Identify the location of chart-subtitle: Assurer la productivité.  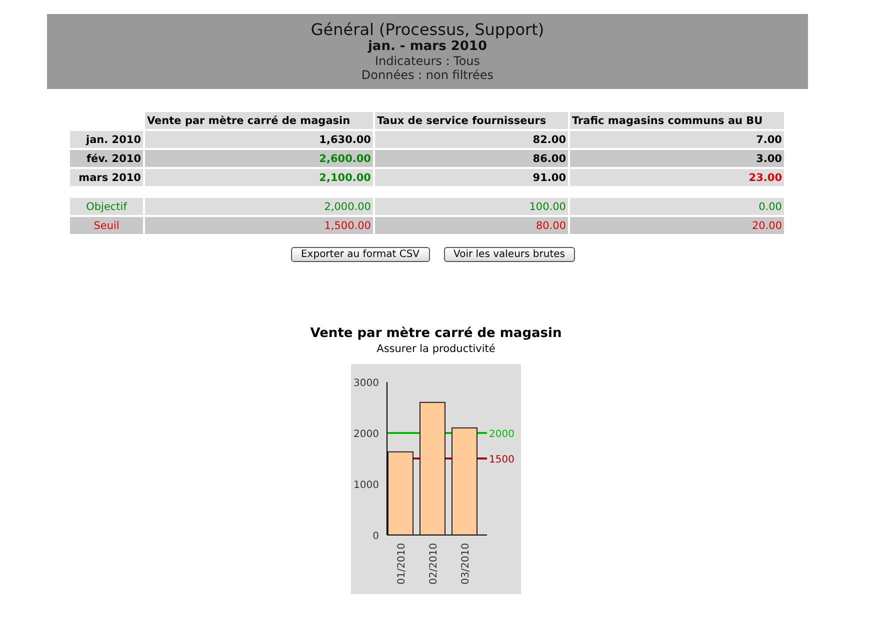
(436, 349).